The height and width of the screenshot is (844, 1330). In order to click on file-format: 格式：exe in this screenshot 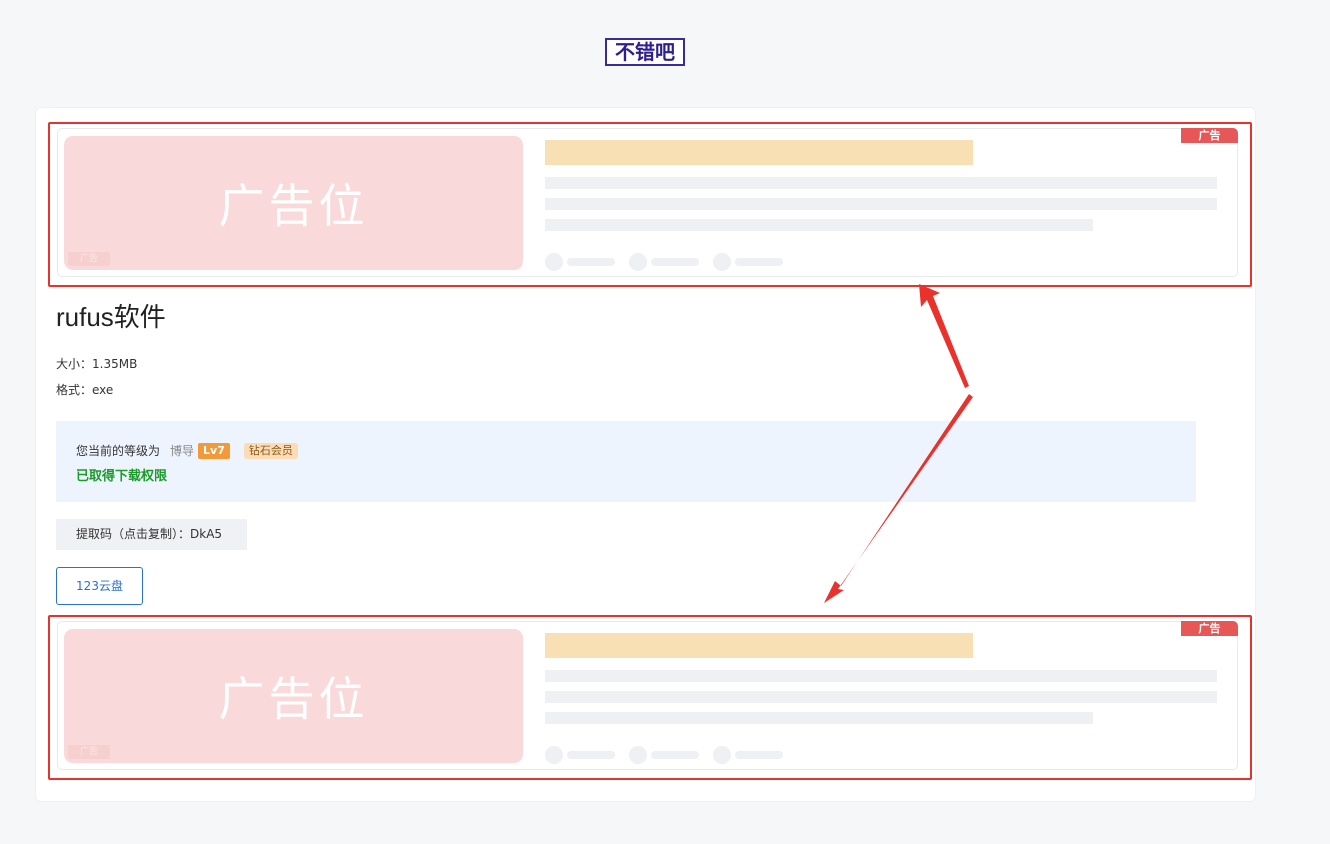, I will do `click(85, 390)`.